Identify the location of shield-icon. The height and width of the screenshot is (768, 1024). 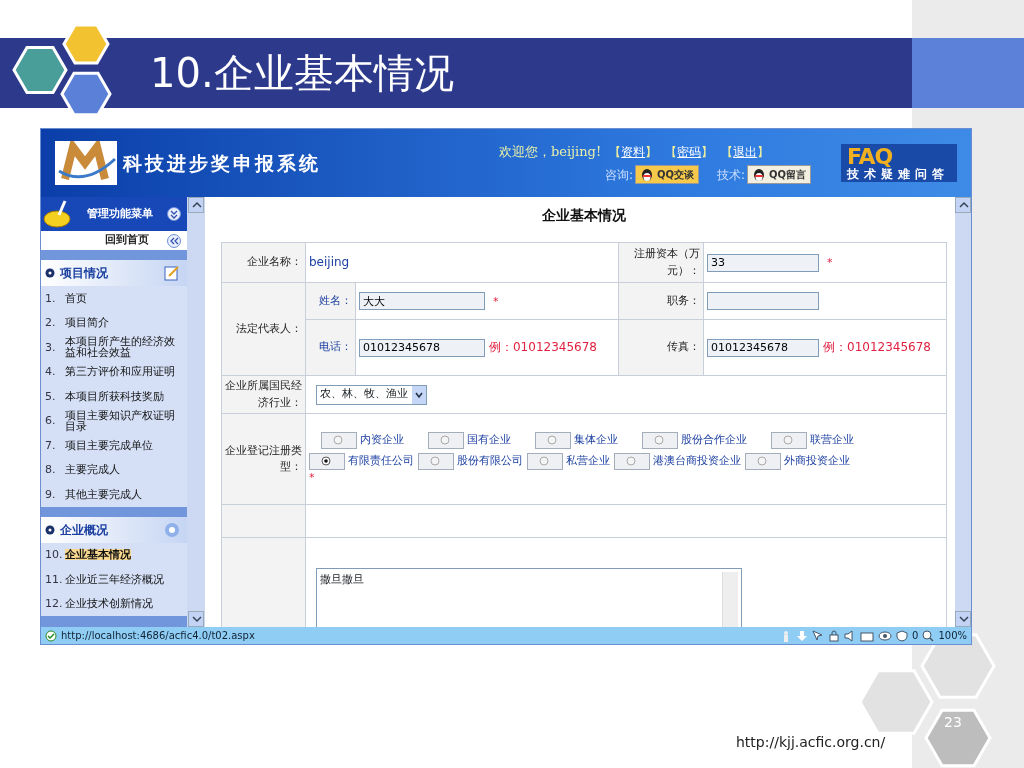
(902, 635).